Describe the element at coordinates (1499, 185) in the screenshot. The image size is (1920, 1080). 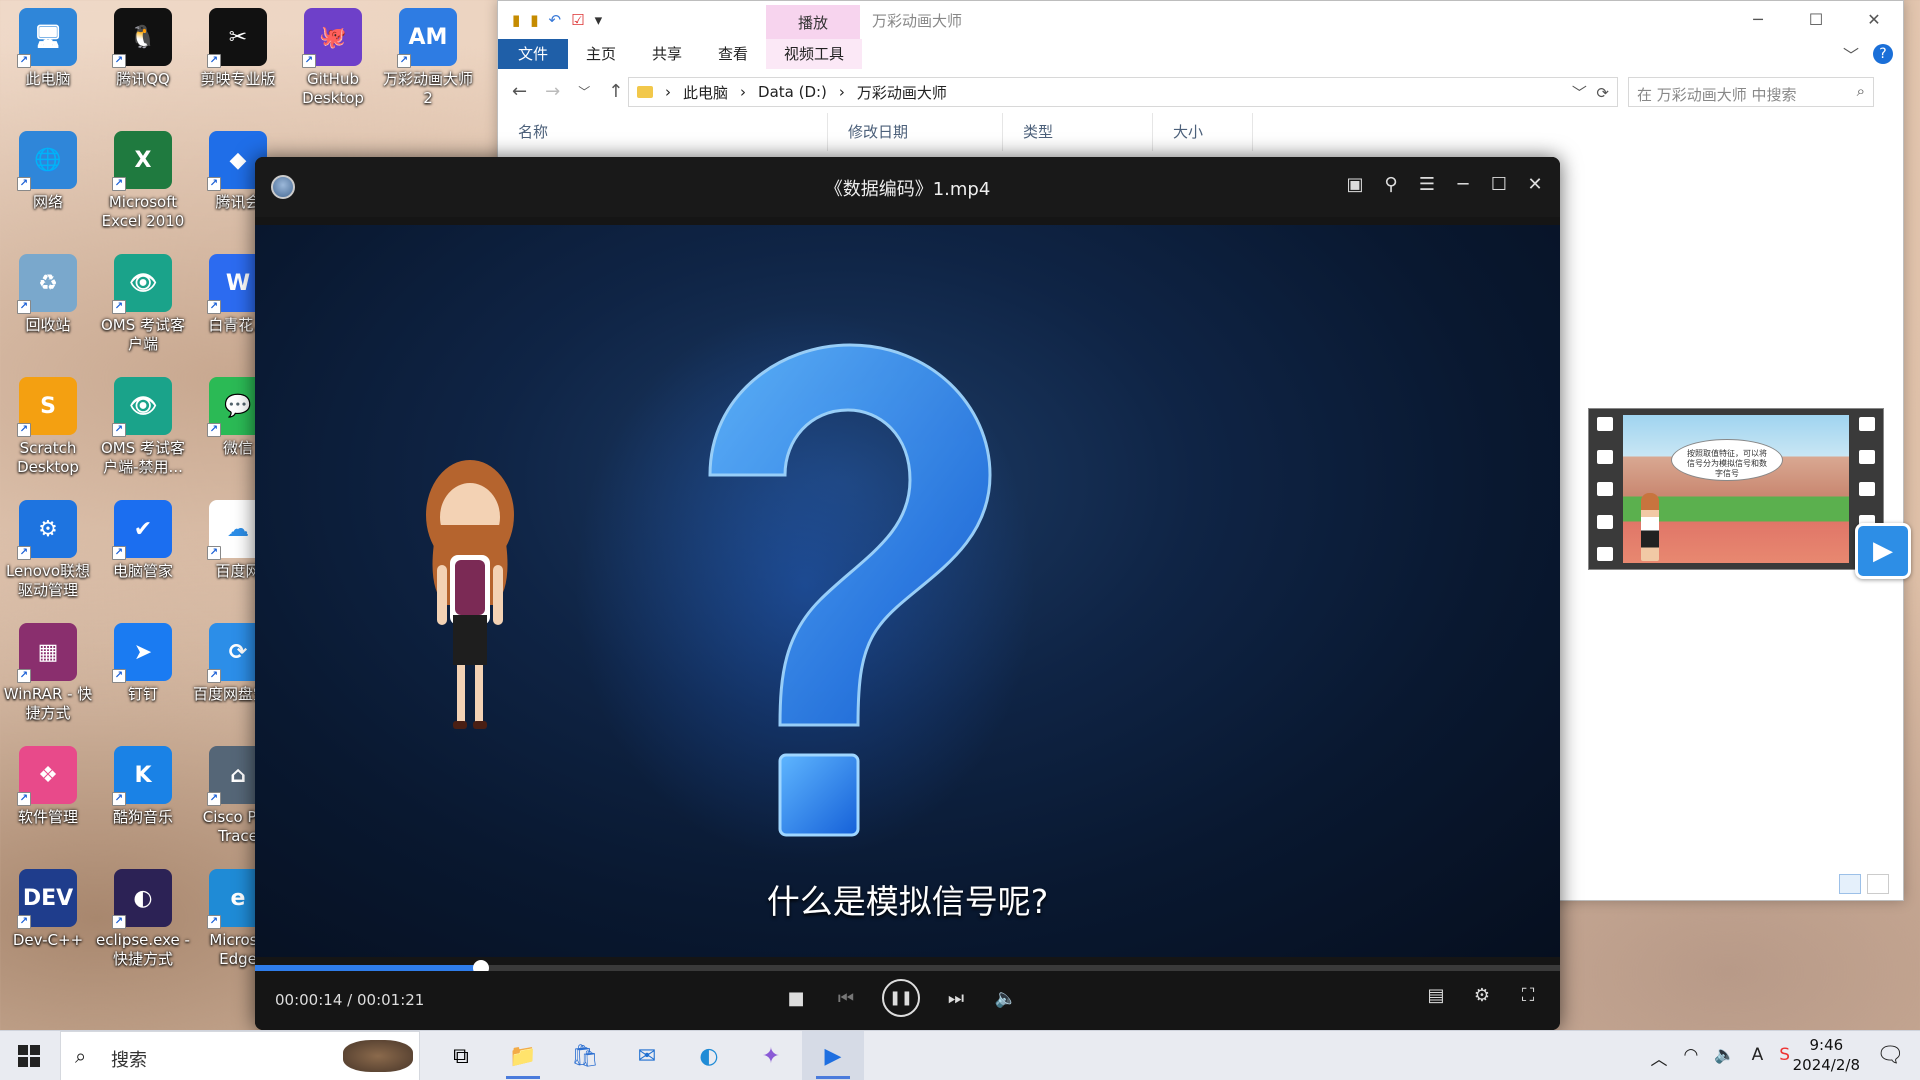
I see `maximize-icon: ☐` at that location.